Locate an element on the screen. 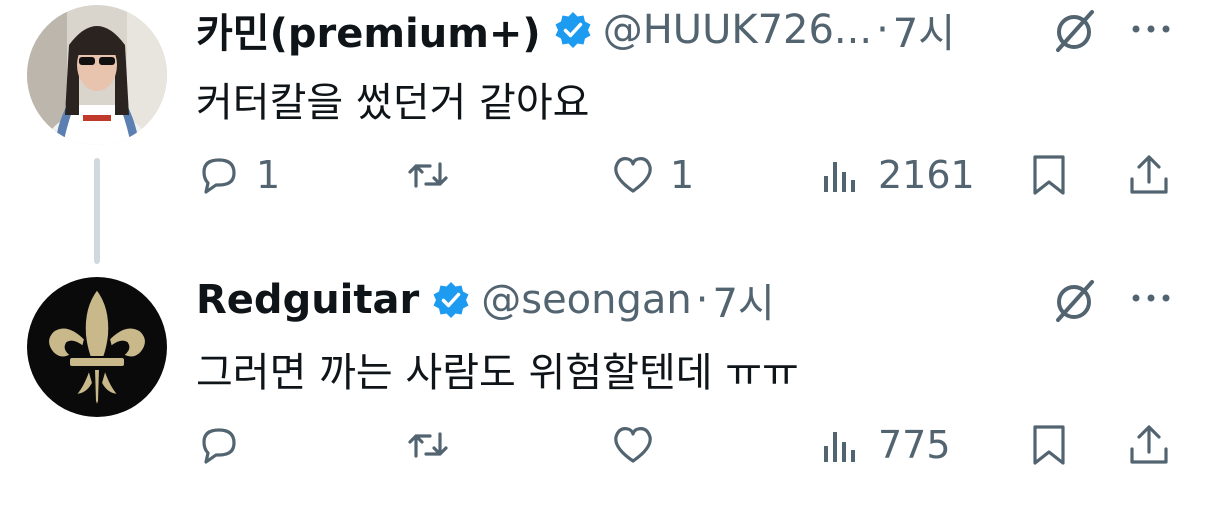  reply-button is located at coordinates (226, 445).